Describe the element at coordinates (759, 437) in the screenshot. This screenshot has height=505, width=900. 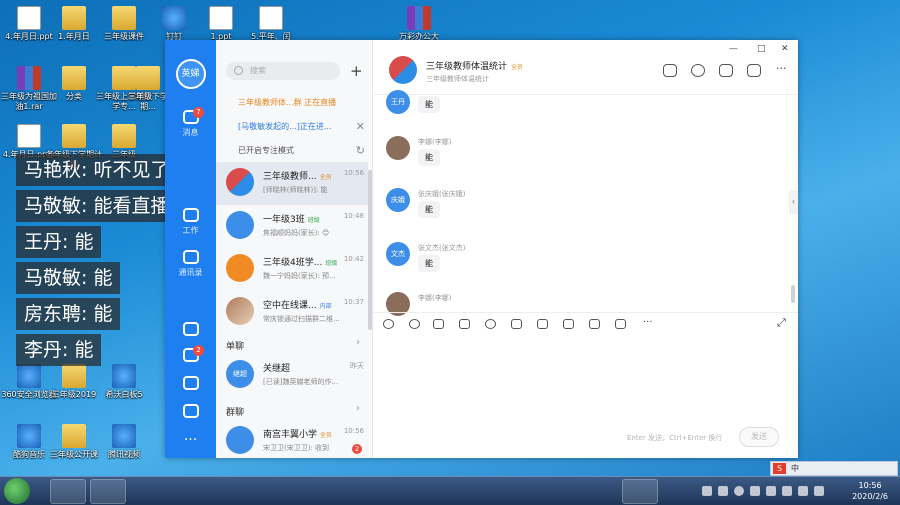
I see `send-button: 发送` at that location.